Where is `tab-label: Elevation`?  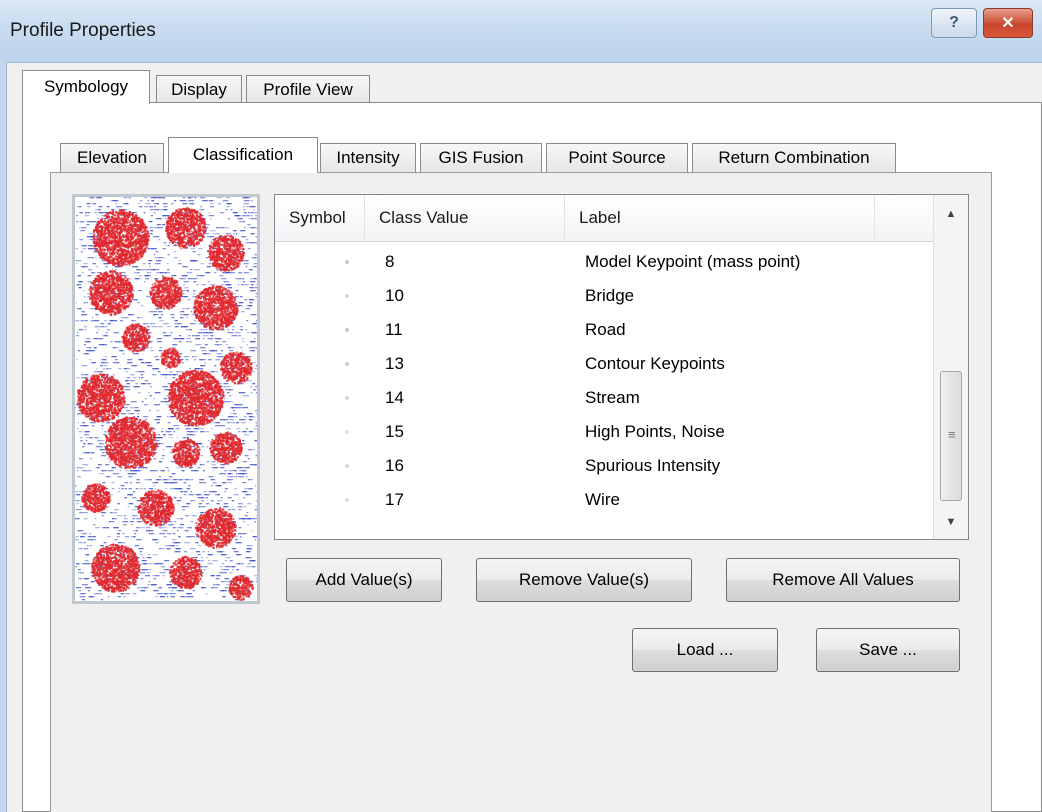
tab-label: Elevation is located at coordinates (112, 157).